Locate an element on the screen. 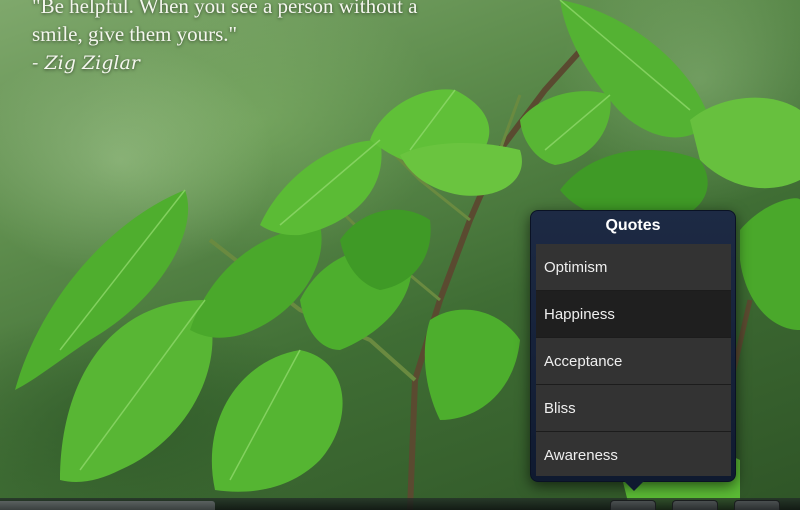 The width and height of the screenshot is (800, 510). quotes-toolbar-button is located at coordinates (633, 505).